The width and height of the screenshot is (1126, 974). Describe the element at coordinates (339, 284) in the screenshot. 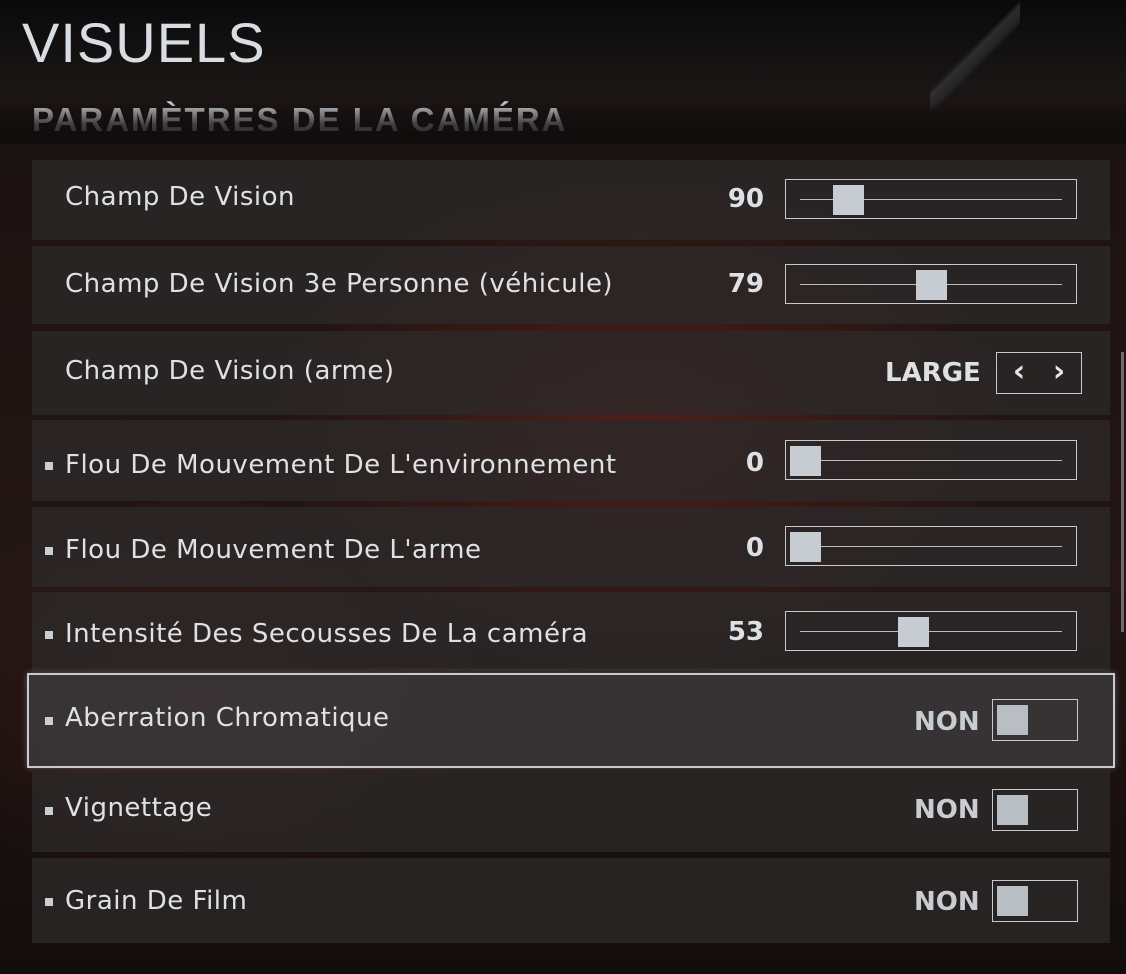

I see `setting-label: Champ De Vision 3e Personne (véhicule)` at that location.